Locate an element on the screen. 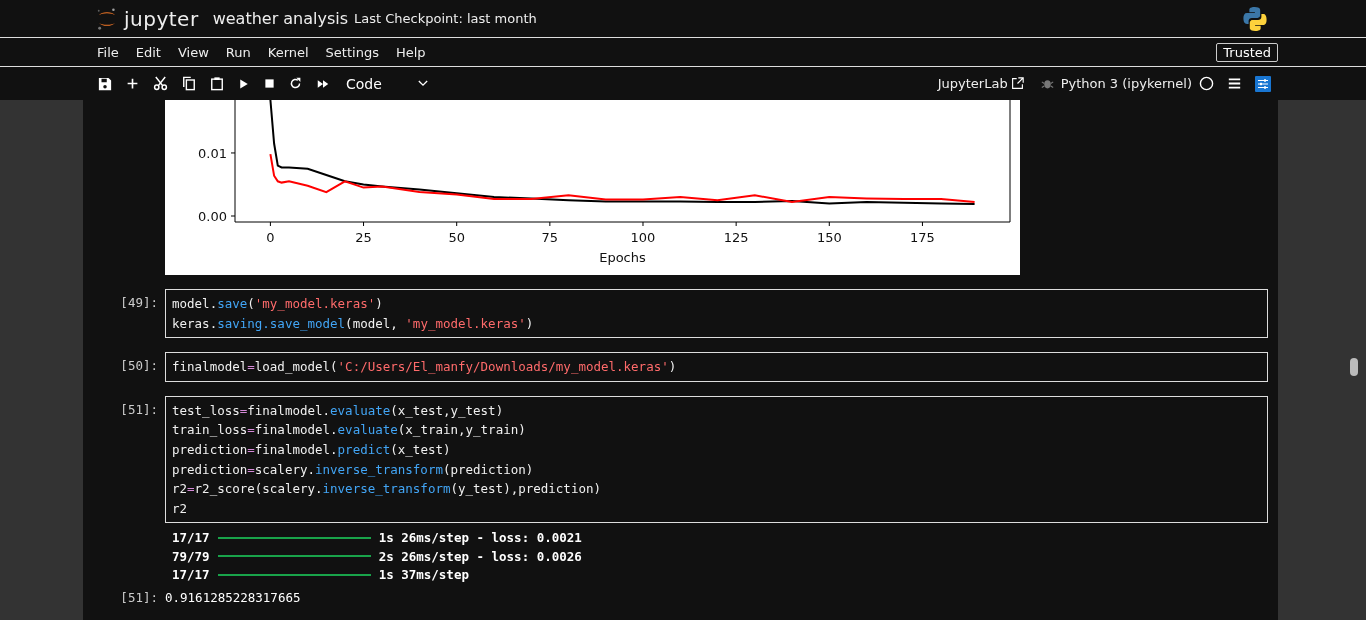 The width and height of the screenshot is (1366, 620). jupyterlab-link: JupyterLab is located at coordinates (972, 83).